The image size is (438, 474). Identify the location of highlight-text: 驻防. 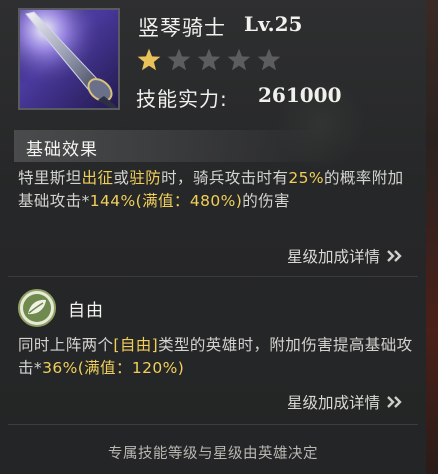
(145, 178).